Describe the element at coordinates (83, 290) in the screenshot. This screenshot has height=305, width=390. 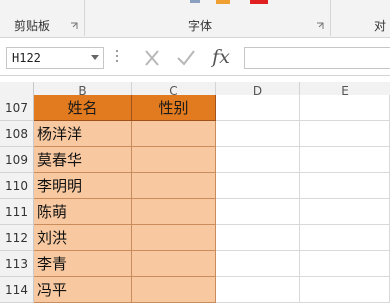
I see `cell-name: 冯平` at that location.